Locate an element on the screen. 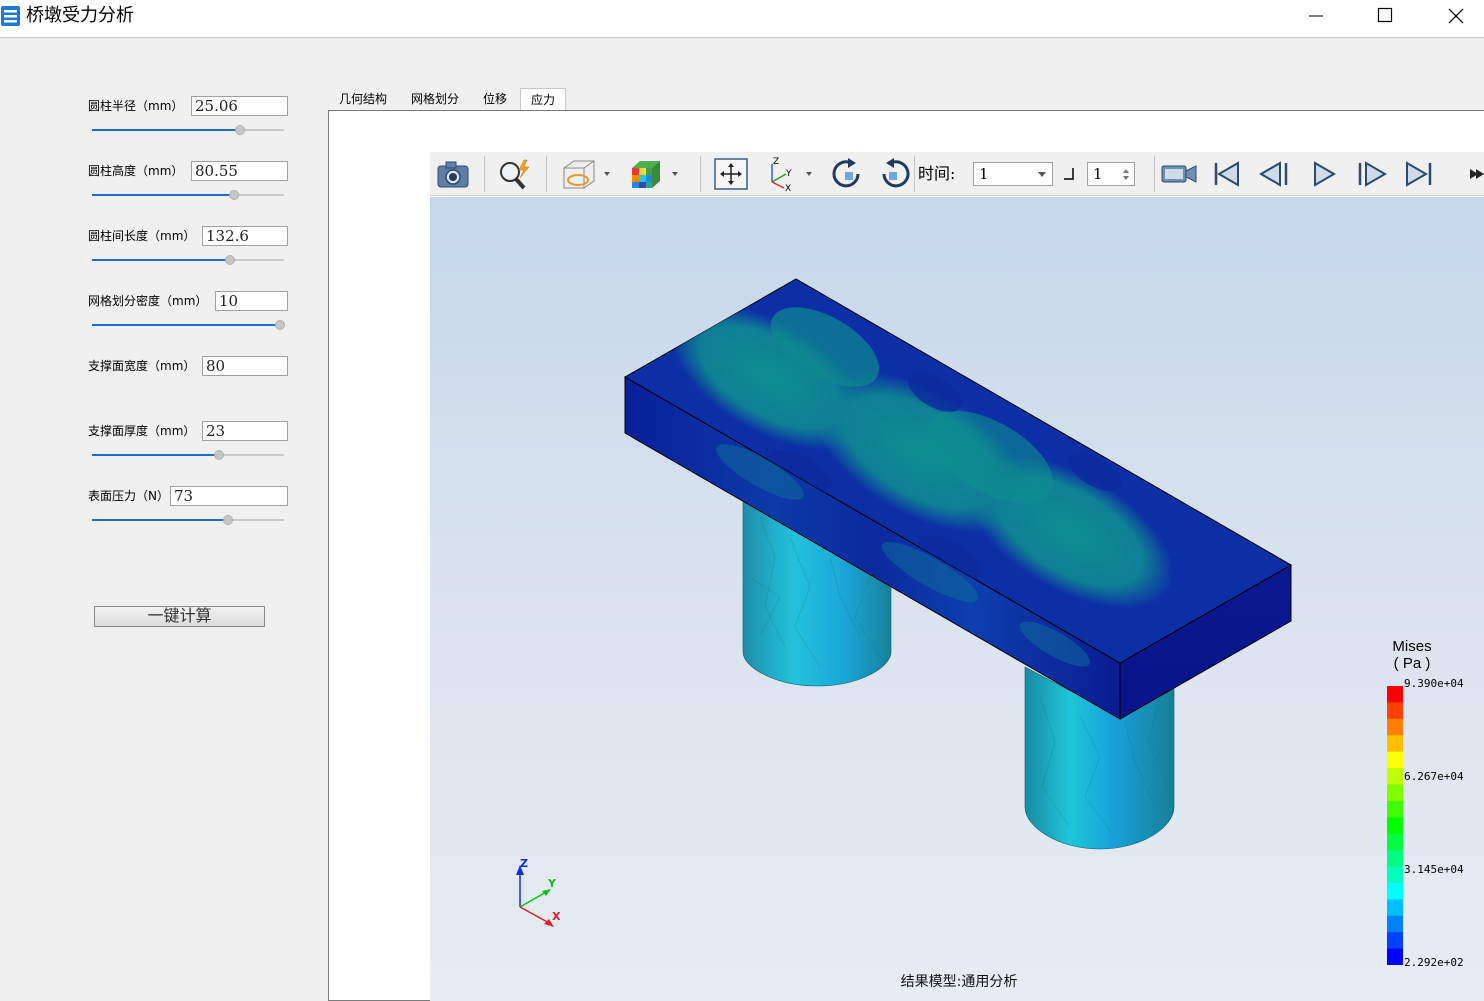  param-support-thickness: 支撑面厚度（mm） 23 is located at coordinates (155, 446).